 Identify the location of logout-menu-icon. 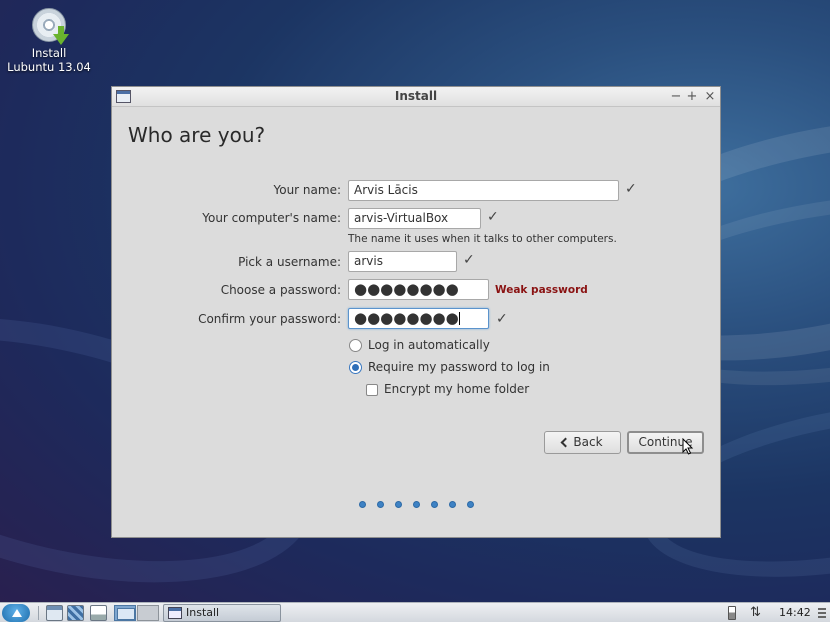
(821, 612).